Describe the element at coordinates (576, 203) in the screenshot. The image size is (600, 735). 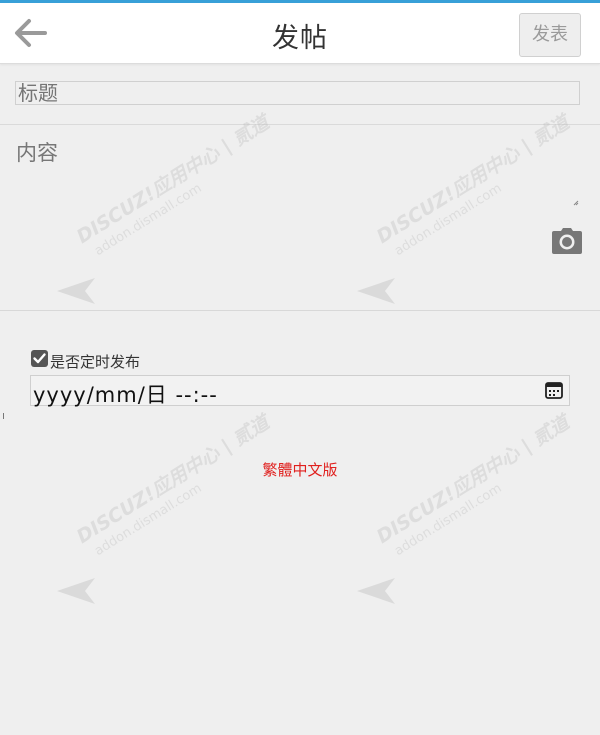
I see `resize-grip-icon` at that location.